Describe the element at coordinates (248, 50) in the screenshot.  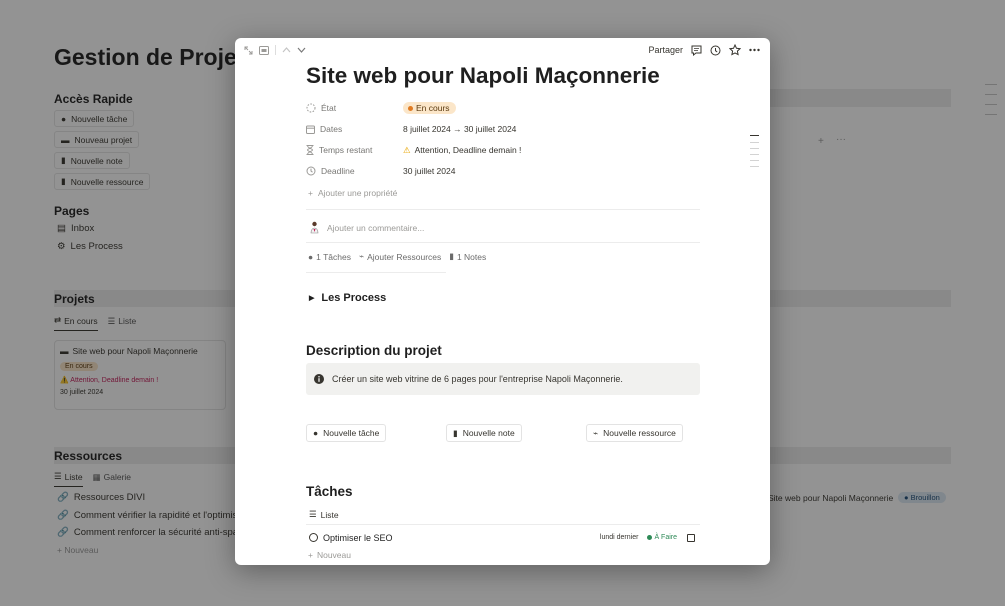
I see `expand-icon` at that location.